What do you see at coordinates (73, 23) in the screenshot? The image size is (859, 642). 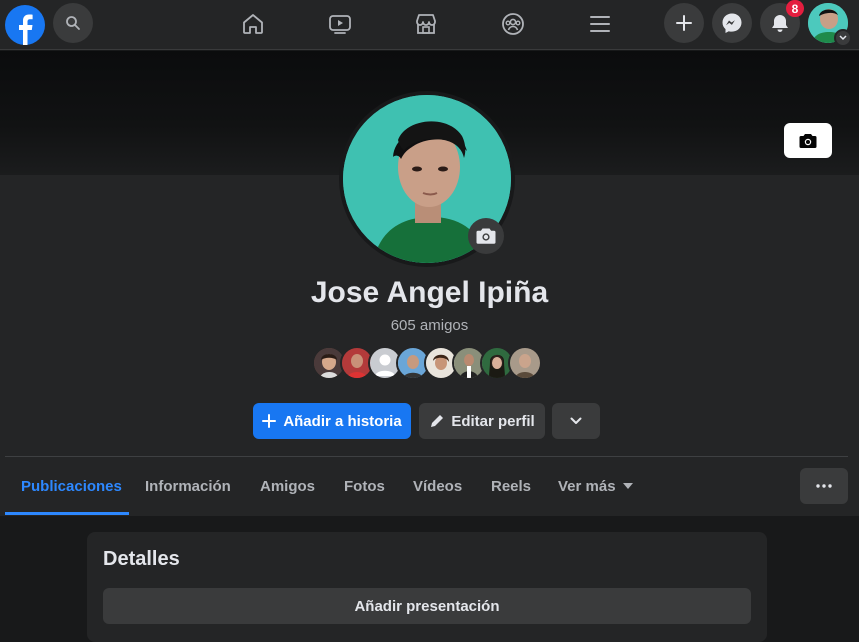 I see `search-icon` at bounding box center [73, 23].